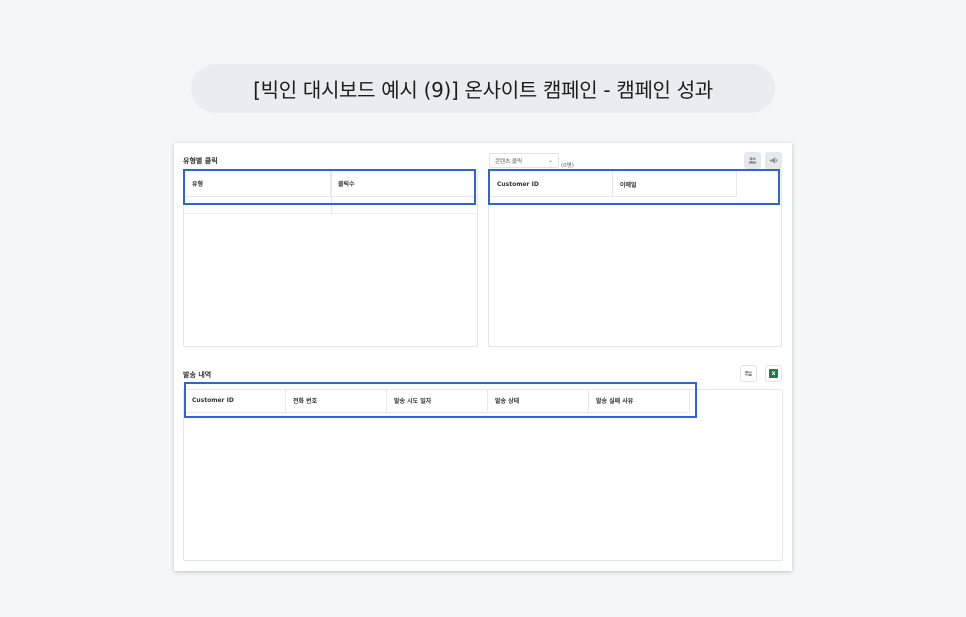 This screenshot has height=617, width=966. I want to click on excel-export-button: x, so click(773, 373).